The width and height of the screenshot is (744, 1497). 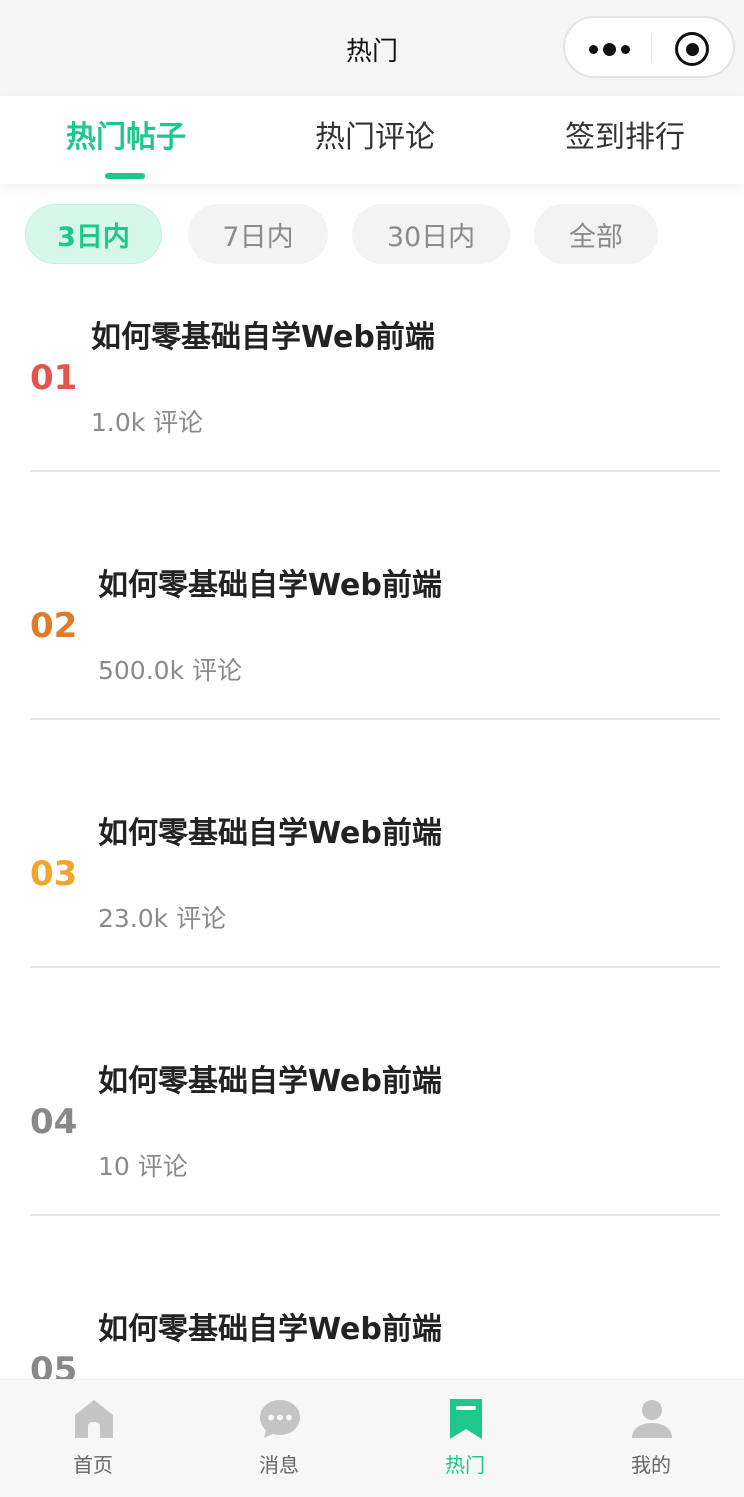 I want to click on filter-30-days: 30日内, so click(x=431, y=234).